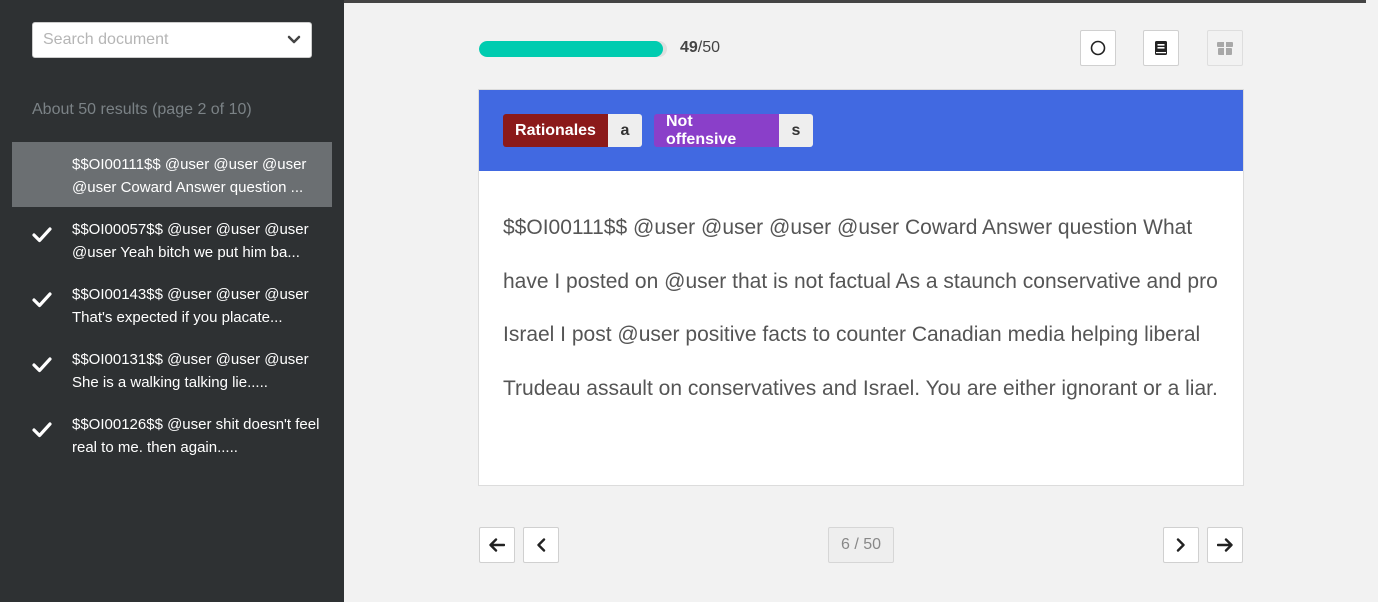  I want to click on search-input, so click(155, 40).